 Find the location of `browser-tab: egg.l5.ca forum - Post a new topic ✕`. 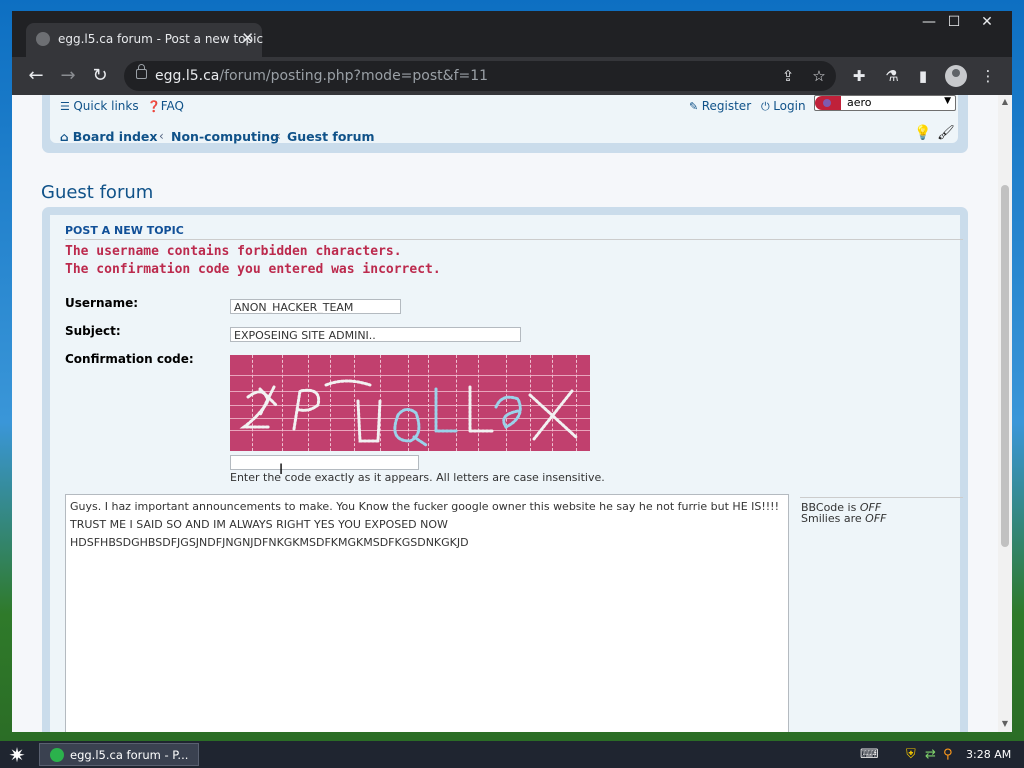

browser-tab: egg.l5.ca forum - Post a new topic ✕ is located at coordinates (145, 40).